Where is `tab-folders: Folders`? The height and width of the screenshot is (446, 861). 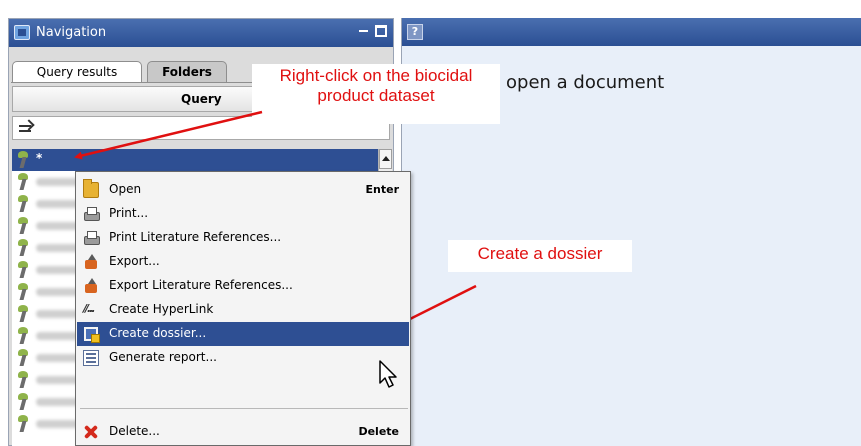
tab-folders: Folders is located at coordinates (187, 72).